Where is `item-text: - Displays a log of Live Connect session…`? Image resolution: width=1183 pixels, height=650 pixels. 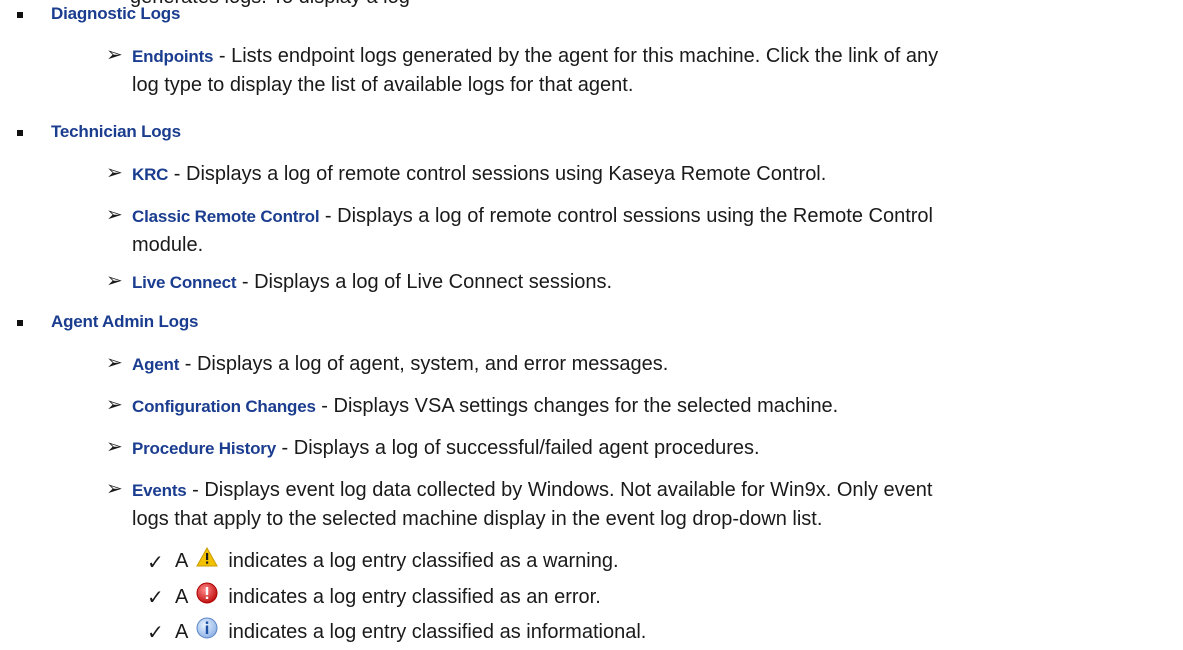 item-text: - Displays a log of Live Connect session… is located at coordinates (424, 282).